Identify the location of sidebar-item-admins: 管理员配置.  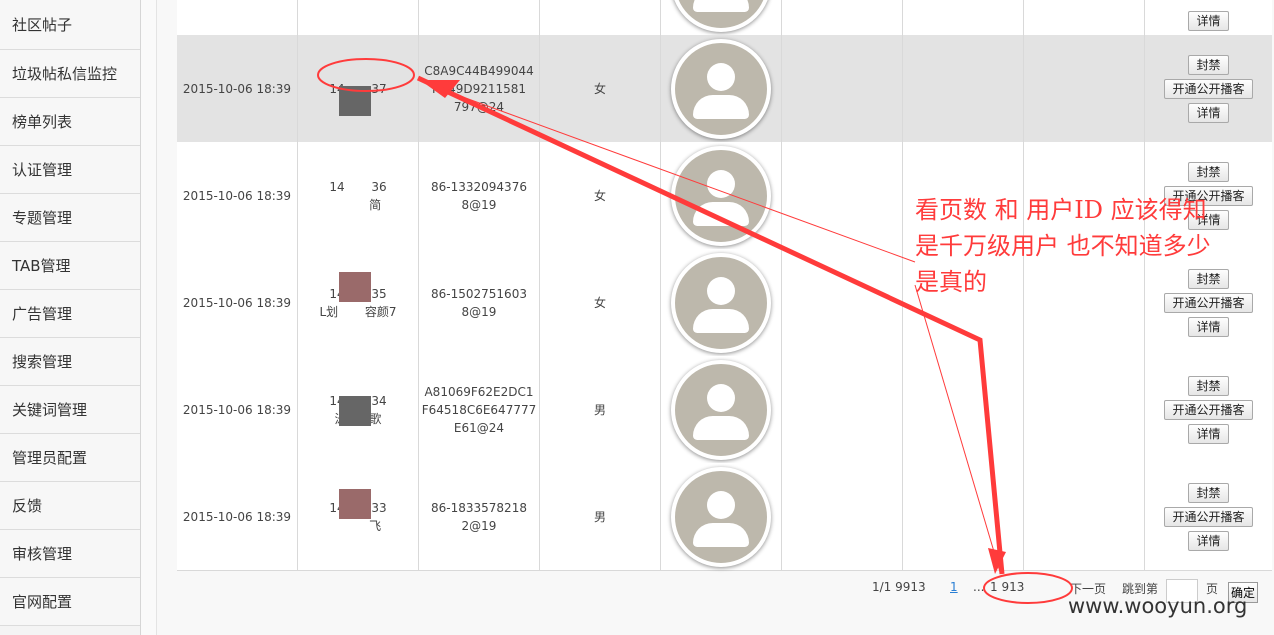
(70, 458).